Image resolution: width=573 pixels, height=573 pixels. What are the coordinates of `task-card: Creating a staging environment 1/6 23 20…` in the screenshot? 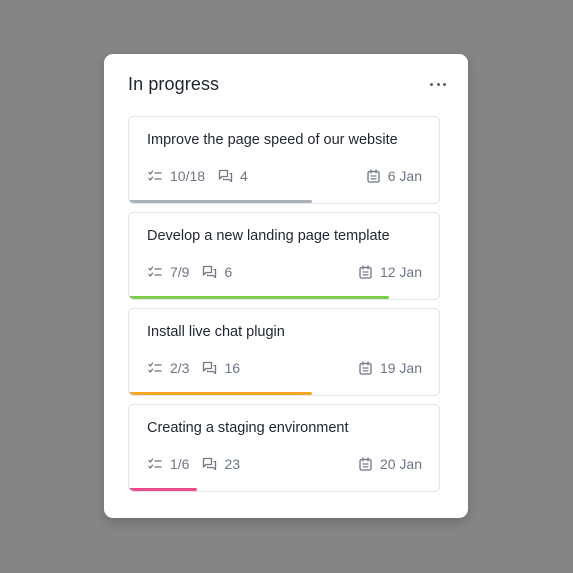 It's located at (284, 448).